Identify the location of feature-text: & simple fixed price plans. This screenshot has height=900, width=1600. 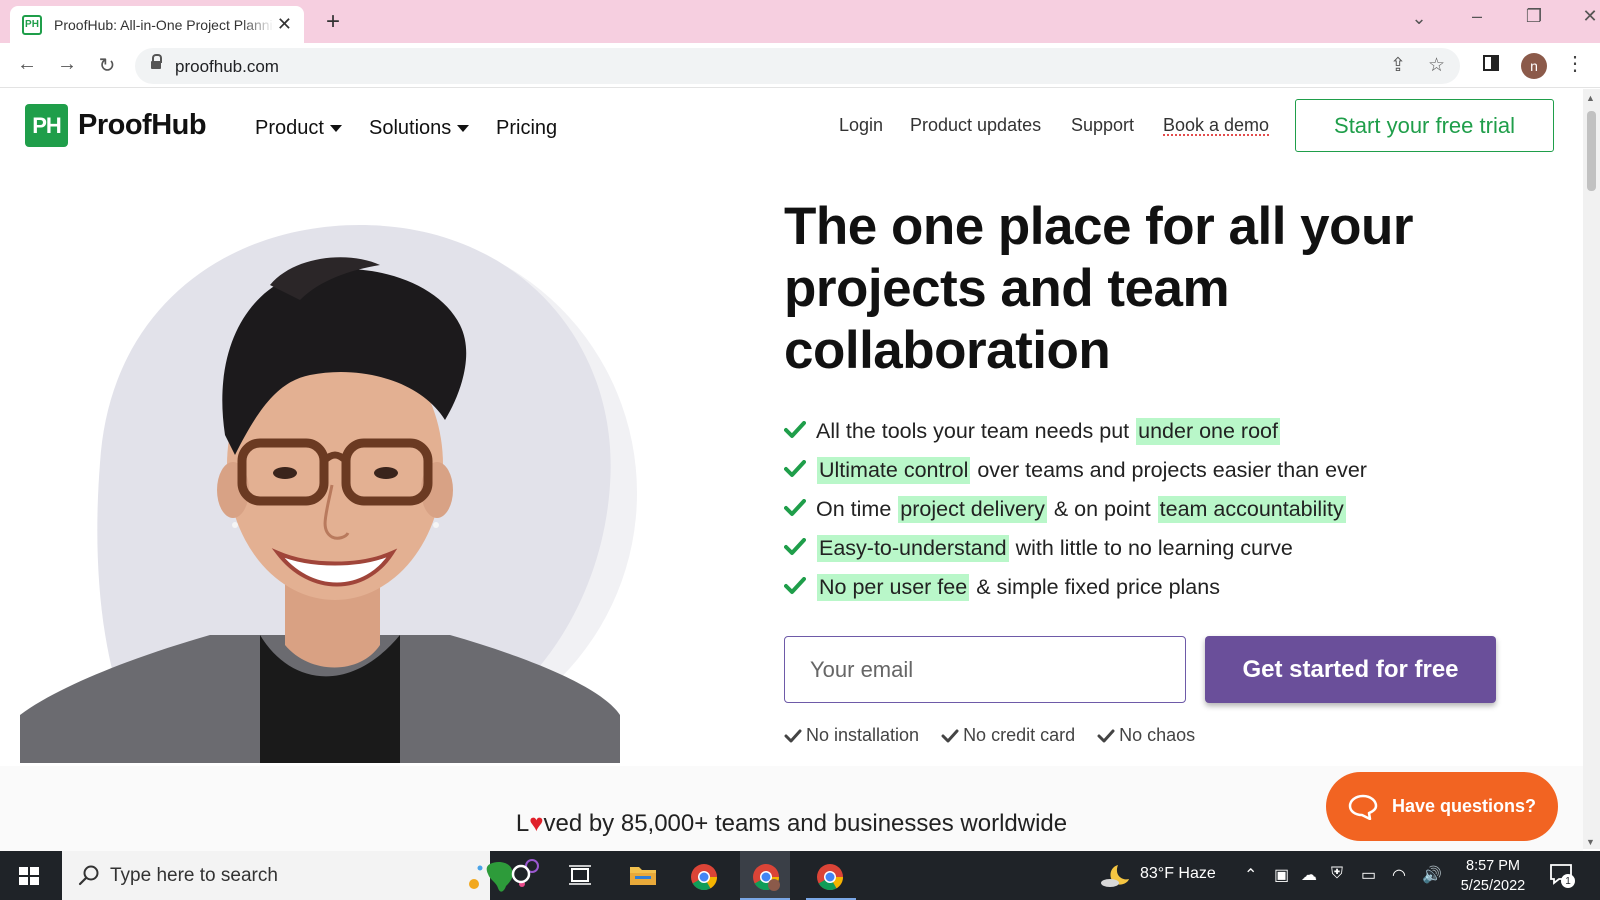
(1098, 587).